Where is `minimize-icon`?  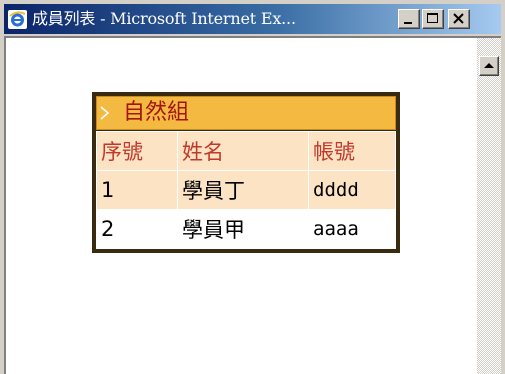
minimize-icon is located at coordinates (408, 23).